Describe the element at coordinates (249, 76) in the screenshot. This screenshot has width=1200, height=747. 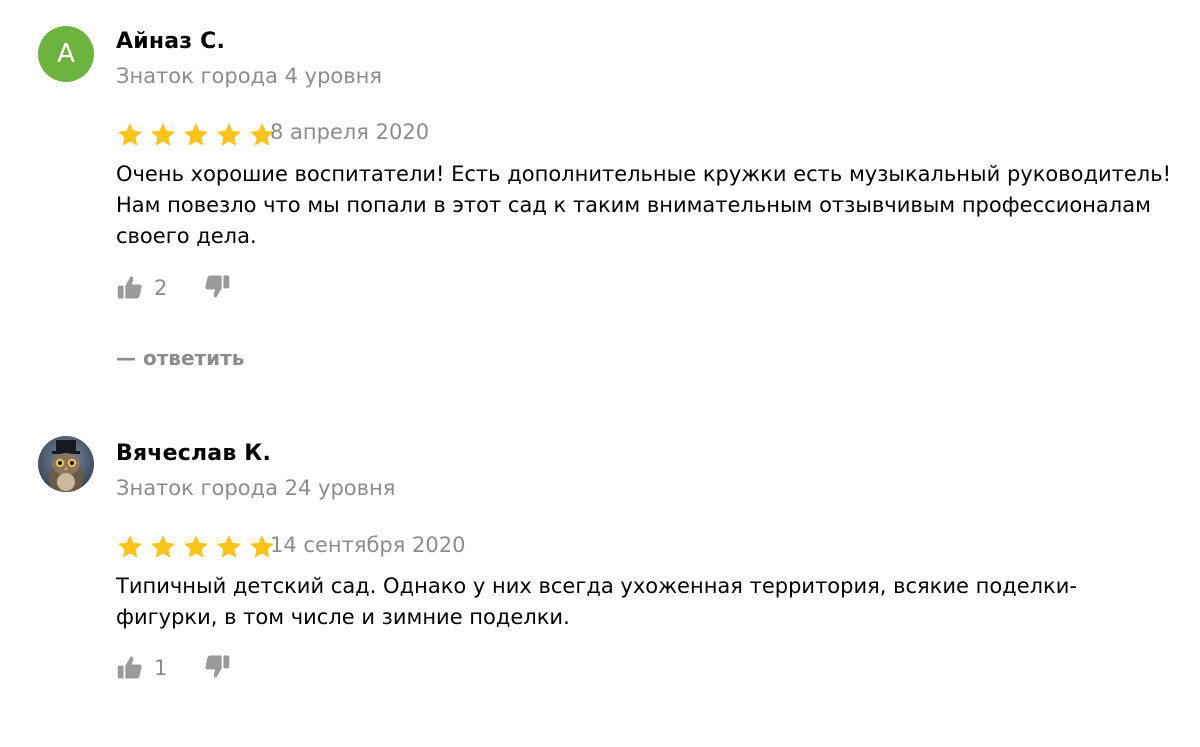
I see `author-level: Знаток города 4 уровня` at that location.